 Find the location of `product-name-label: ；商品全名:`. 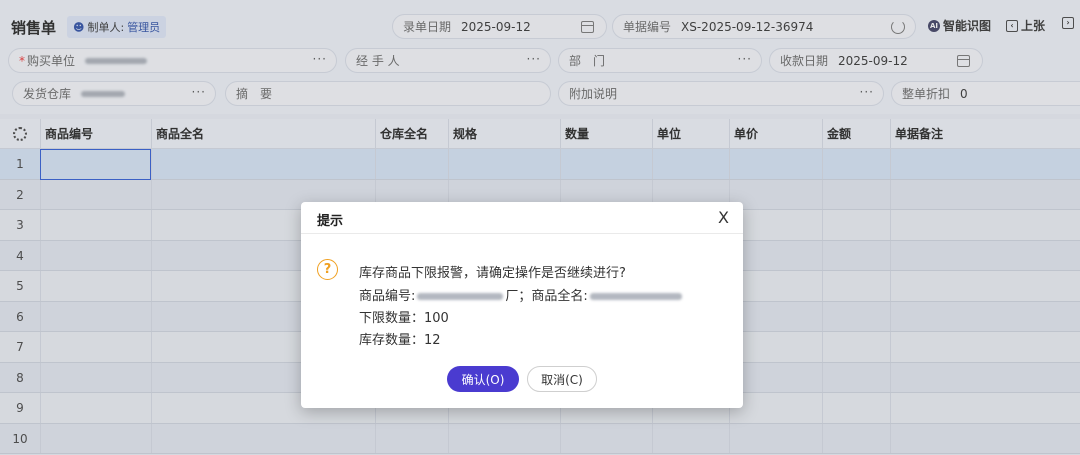

product-name-label: ；商品全名: is located at coordinates (553, 296).